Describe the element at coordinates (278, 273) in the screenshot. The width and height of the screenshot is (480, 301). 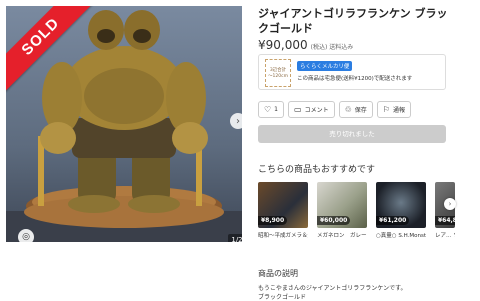
I see `description-heading: 商品の説明` at that location.